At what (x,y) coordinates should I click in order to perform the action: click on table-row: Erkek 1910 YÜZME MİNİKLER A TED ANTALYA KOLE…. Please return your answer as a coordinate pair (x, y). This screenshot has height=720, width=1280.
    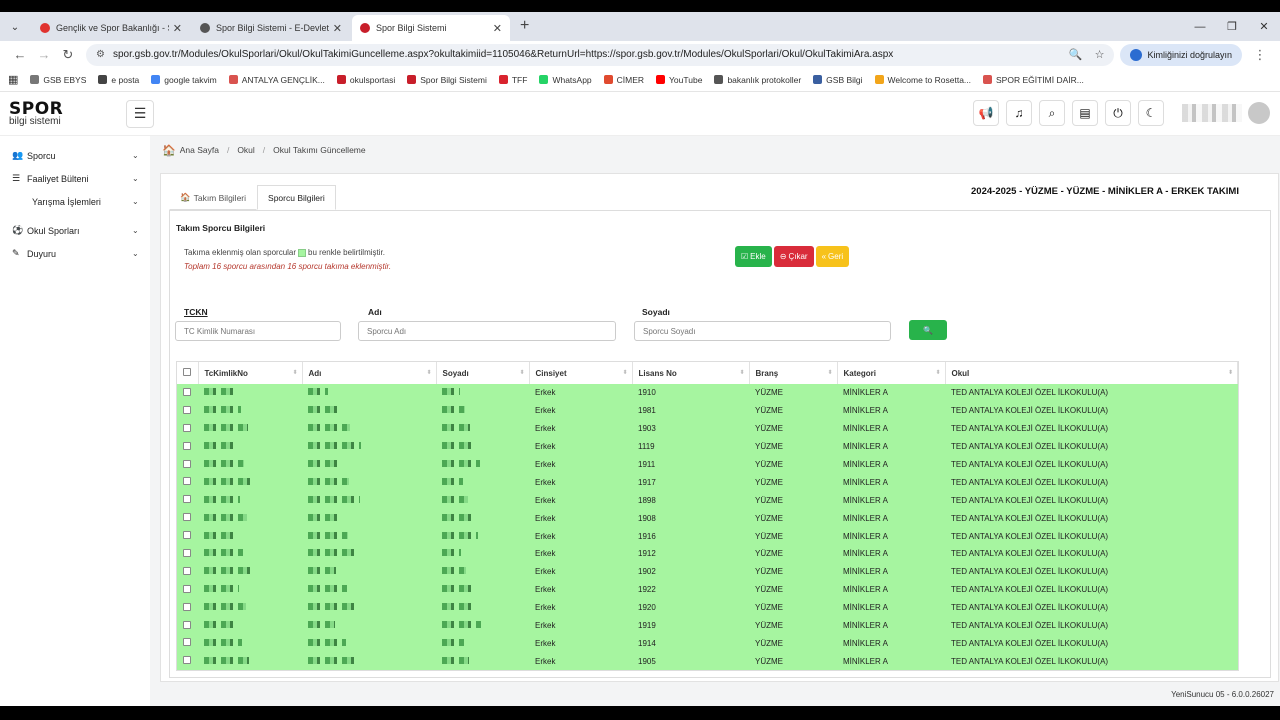
    Looking at the image, I should click on (707, 393).